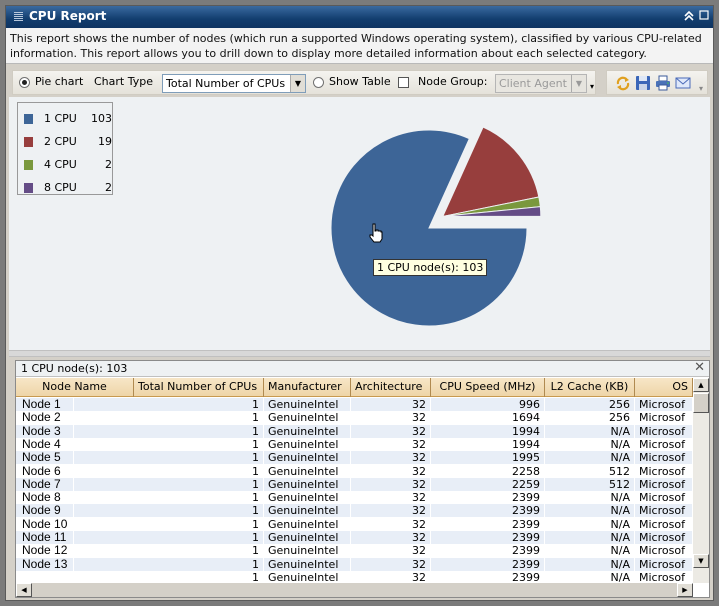  I want to click on table-cell: 1694, so click(488, 418).